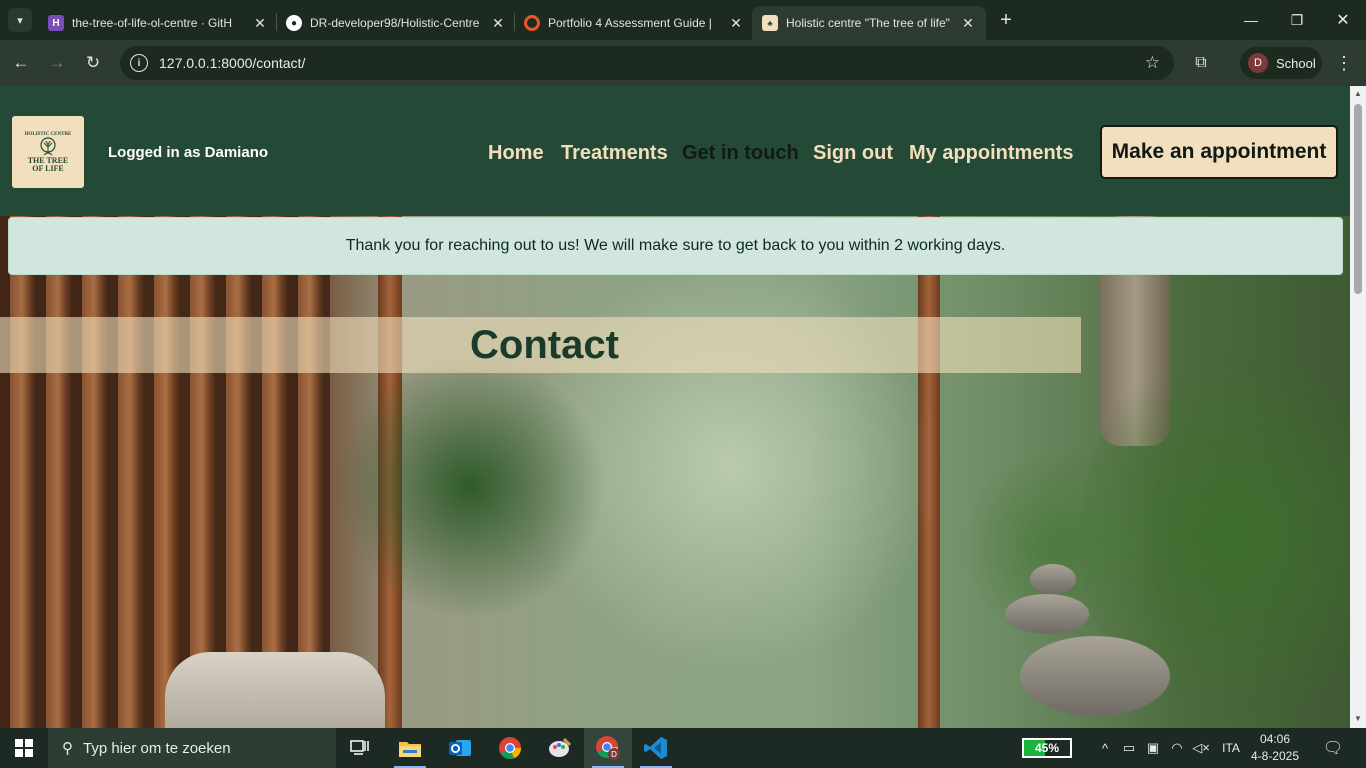  Describe the element at coordinates (1231, 748) in the screenshot. I see `language-indicator: ITA` at that location.